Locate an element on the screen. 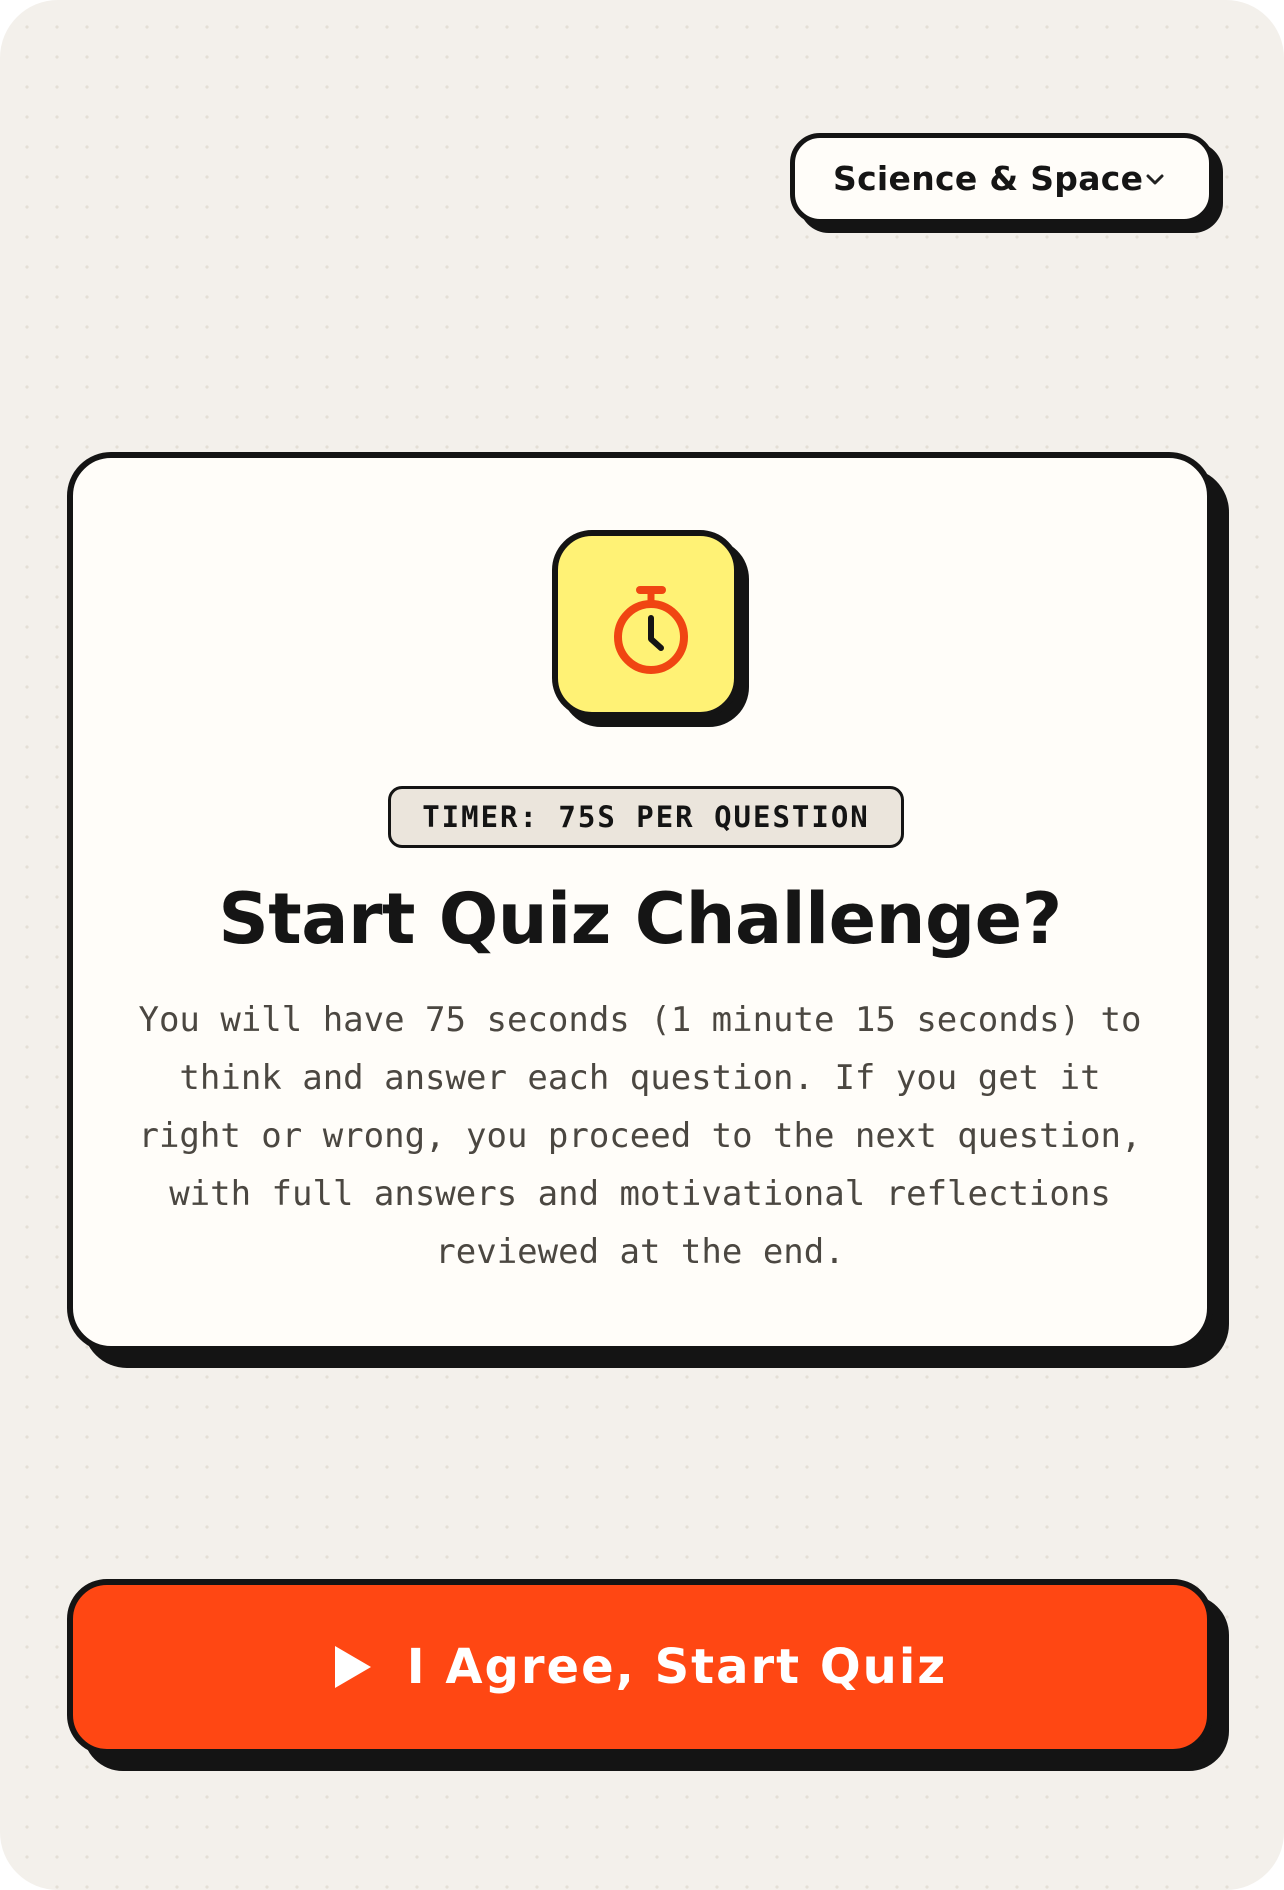 This screenshot has height=1890, width=1284. category-dropdown: Science & Space is located at coordinates (1002, 178).